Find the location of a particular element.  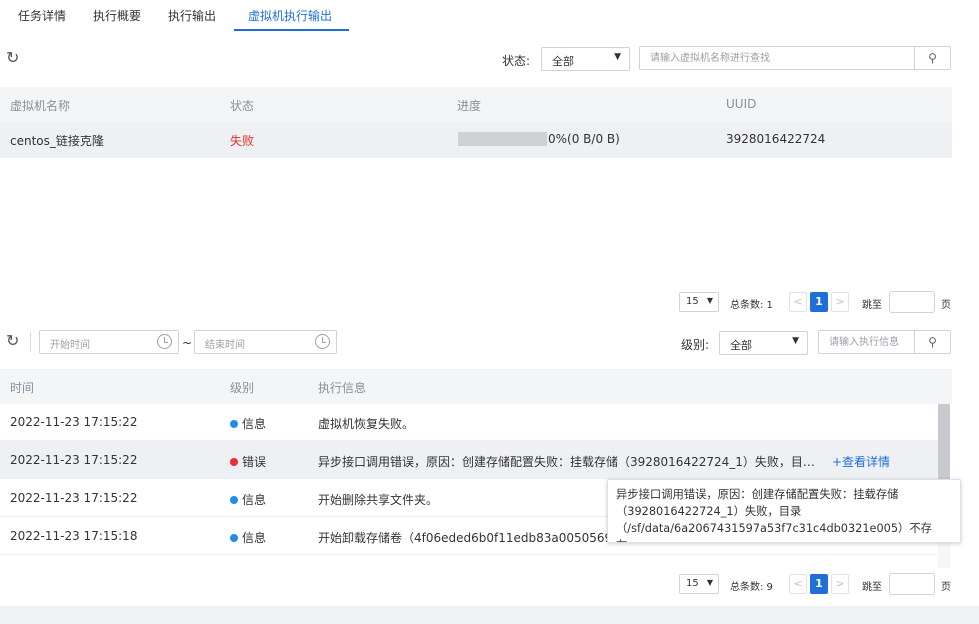

progress-text: 0%(0 B/0 B) is located at coordinates (584, 139).